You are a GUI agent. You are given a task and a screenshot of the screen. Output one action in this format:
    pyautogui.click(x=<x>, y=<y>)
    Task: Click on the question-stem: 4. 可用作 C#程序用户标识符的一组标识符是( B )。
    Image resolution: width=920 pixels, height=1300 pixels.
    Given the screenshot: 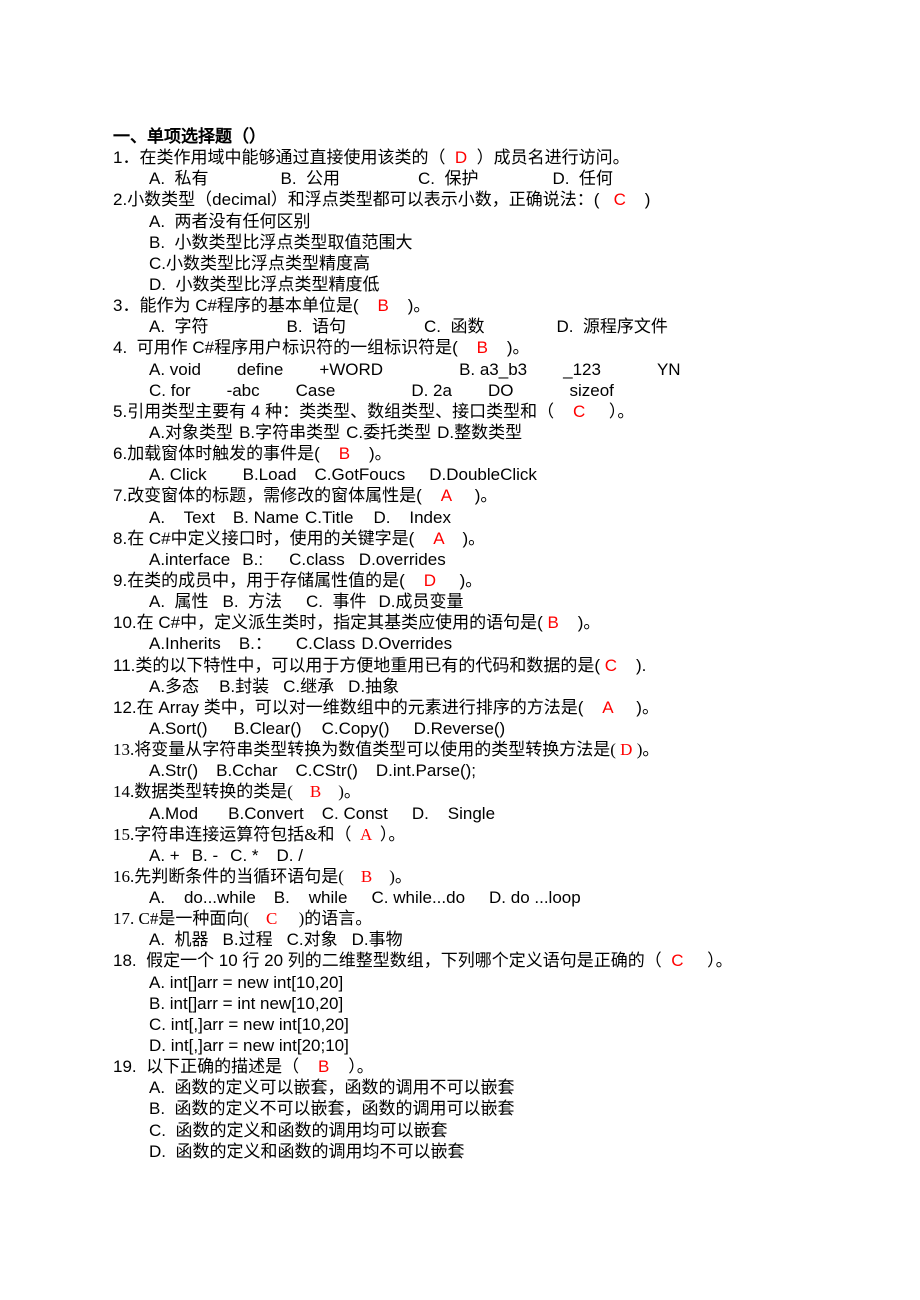 What is the action you would take?
    pyautogui.click(x=473, y=347)
    